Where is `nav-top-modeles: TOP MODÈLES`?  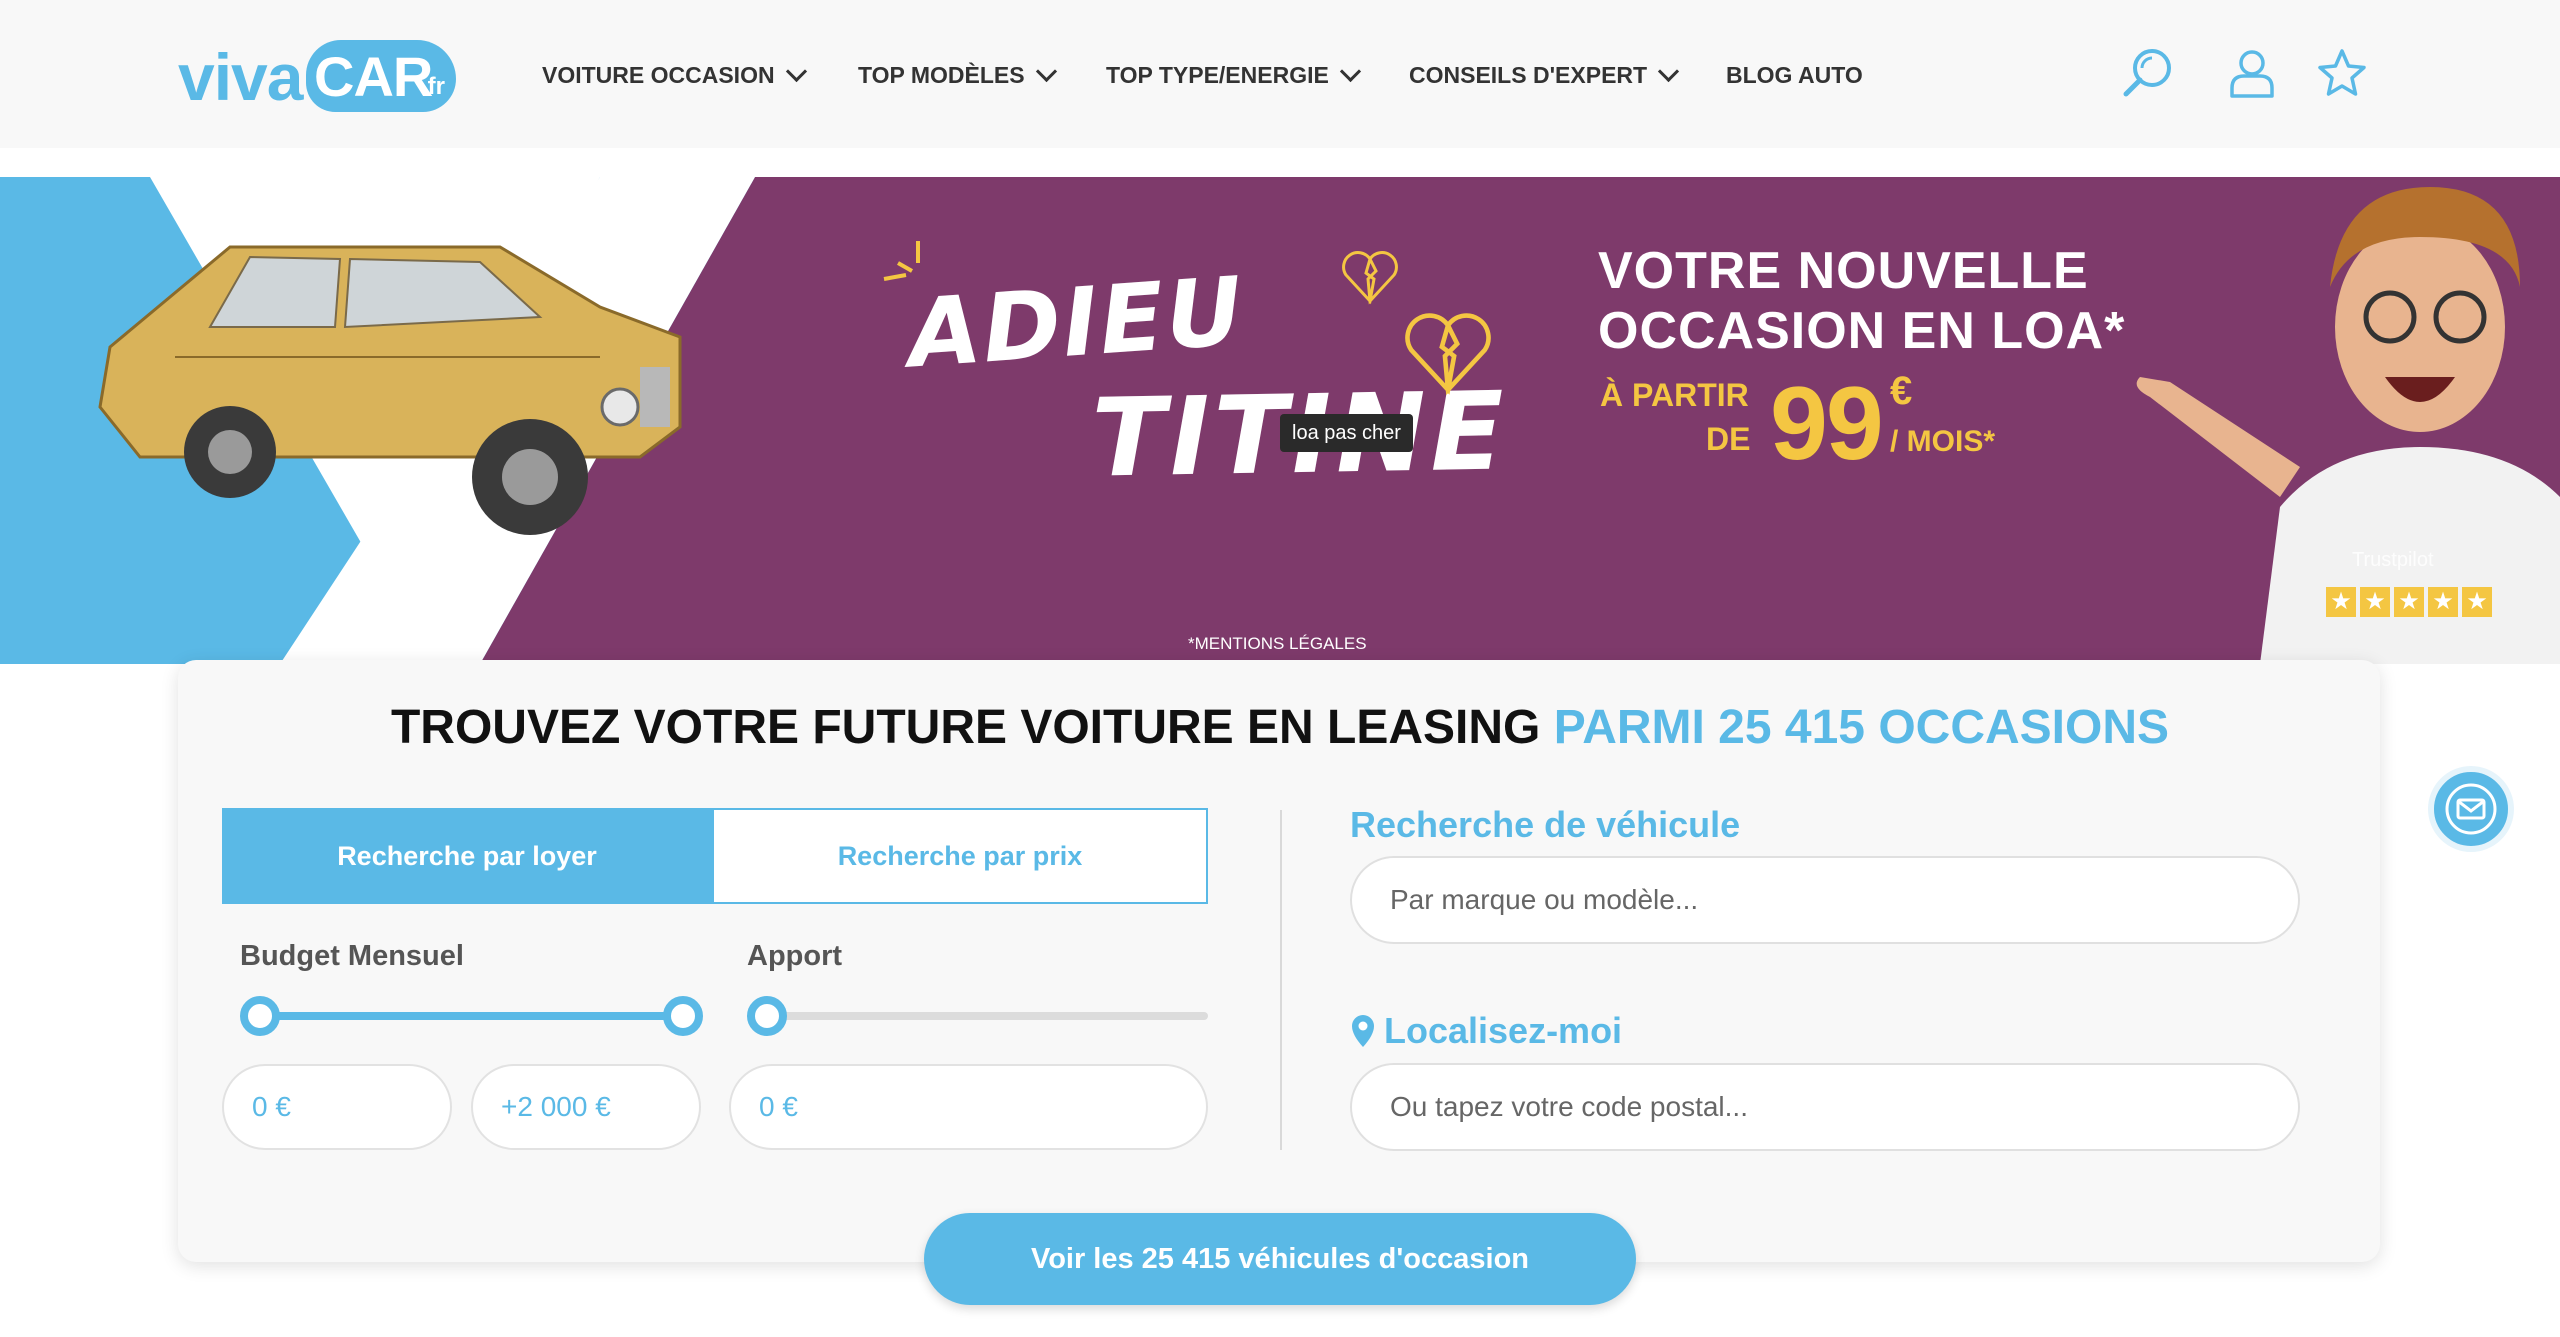
nav-top-modeles: TOP MODÈLES is located at coordinates (957, 75).